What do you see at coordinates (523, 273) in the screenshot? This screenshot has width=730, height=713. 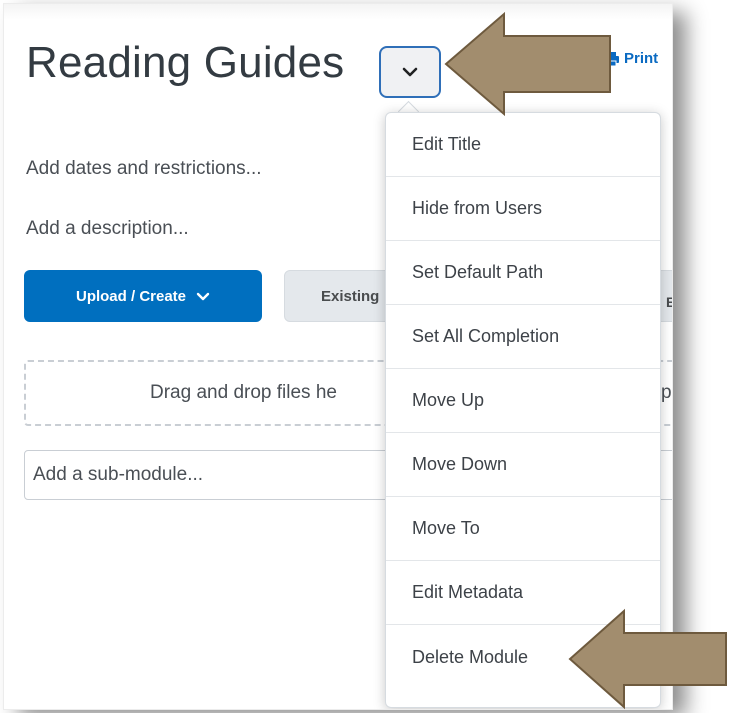 I see `menu-item-set-default-path: Set Default Path` at bounding box center [523, 273].